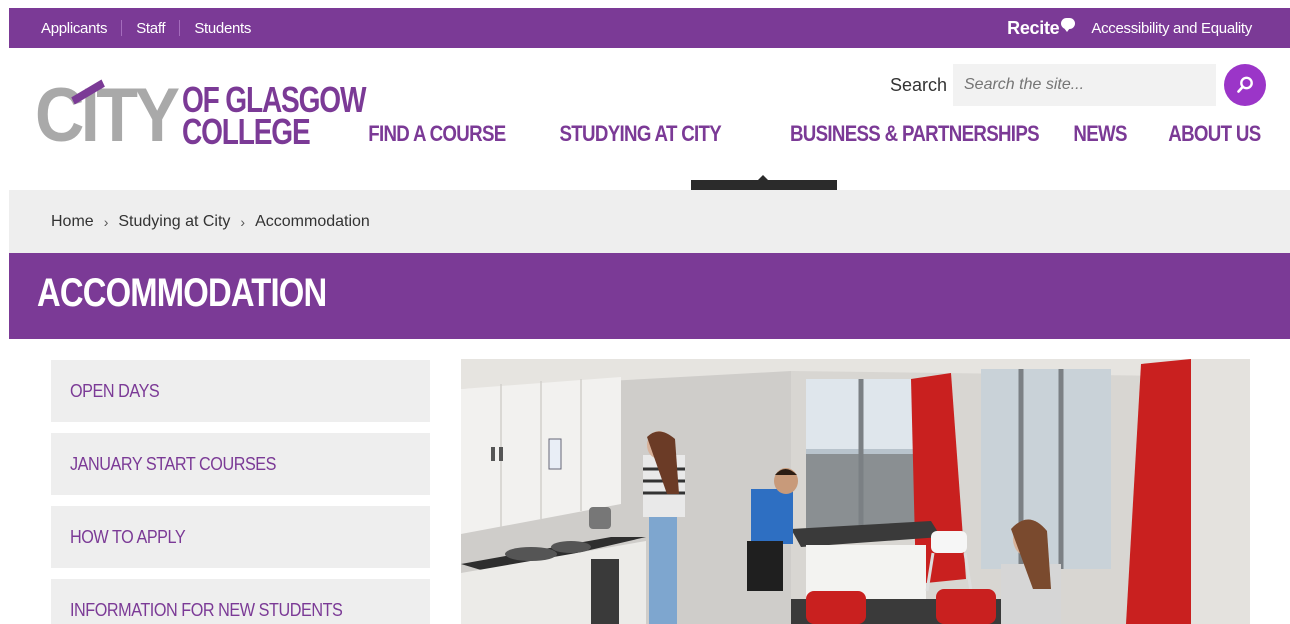  I want to click on side-menu-item-january-start: JANUARY START COURSES, so click(240, 464).